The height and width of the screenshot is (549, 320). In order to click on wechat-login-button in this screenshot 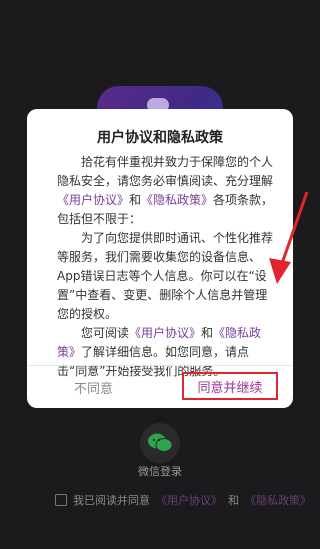, I will do `click(160, 443)`.